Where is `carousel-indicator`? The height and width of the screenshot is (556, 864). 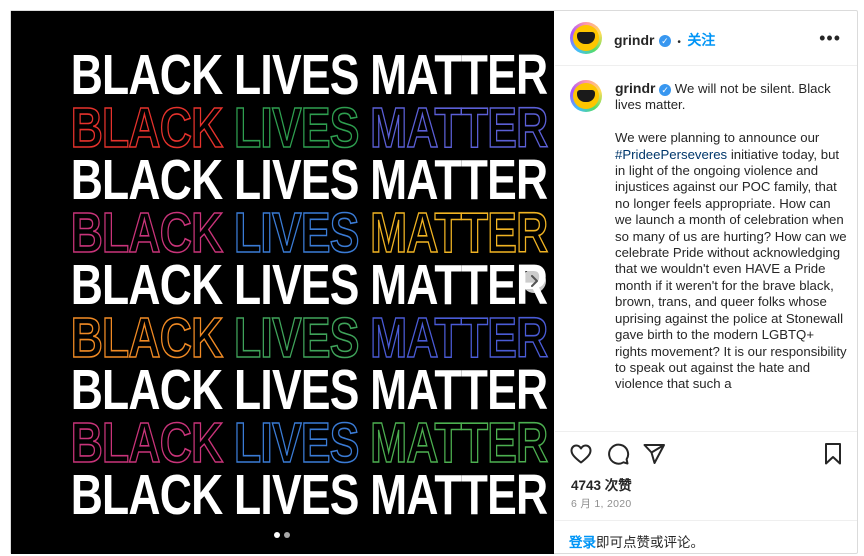 carousel-indicator is located at coordinates (282, 535).